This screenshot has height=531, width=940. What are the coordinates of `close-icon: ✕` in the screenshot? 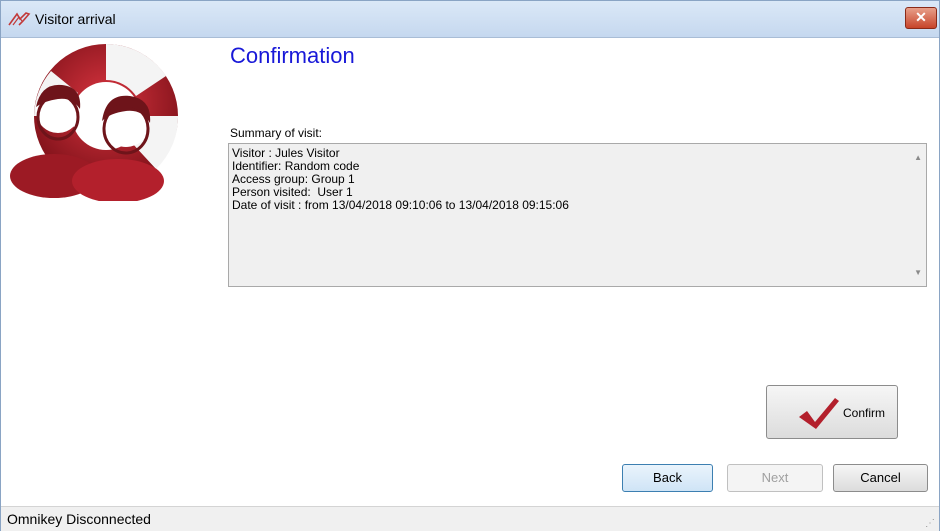 It's located at (921, 17).